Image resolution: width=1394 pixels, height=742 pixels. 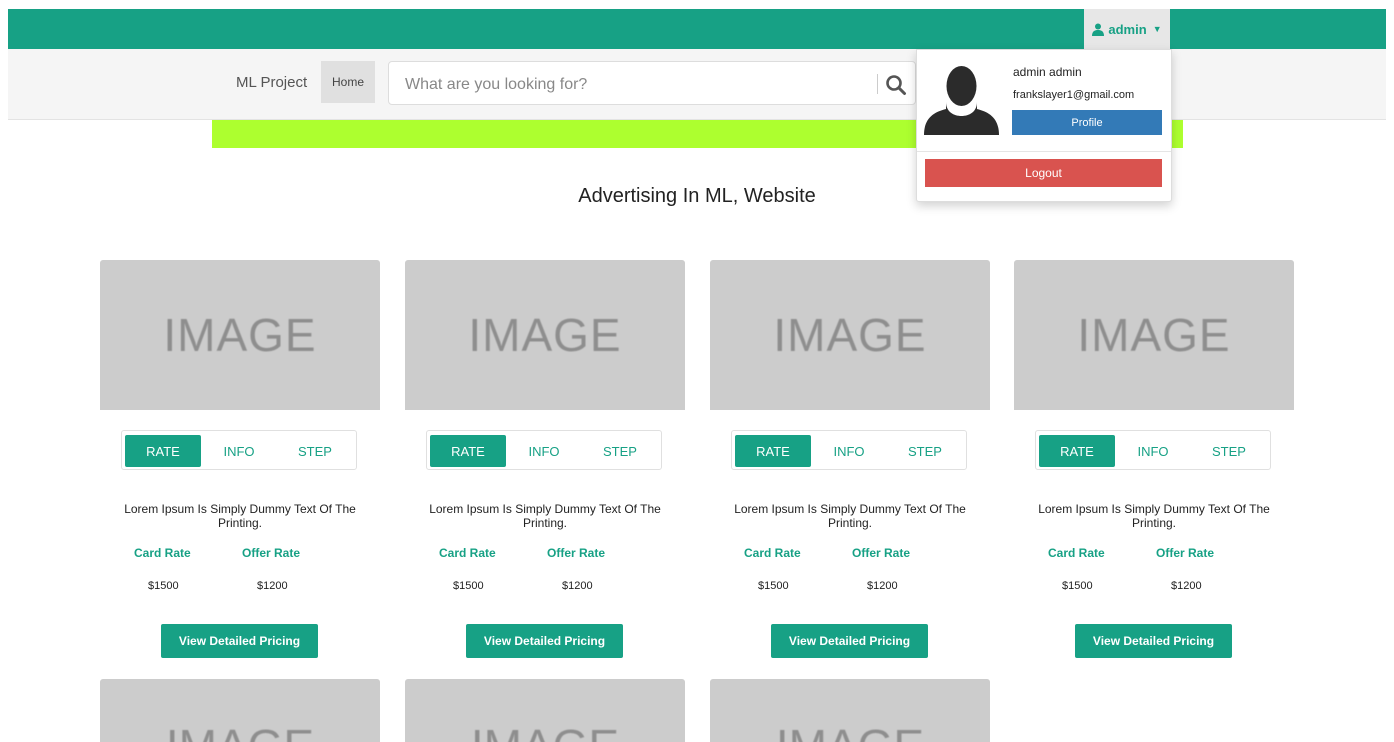 I want to click on search-icon, so click(x=896, y=85).